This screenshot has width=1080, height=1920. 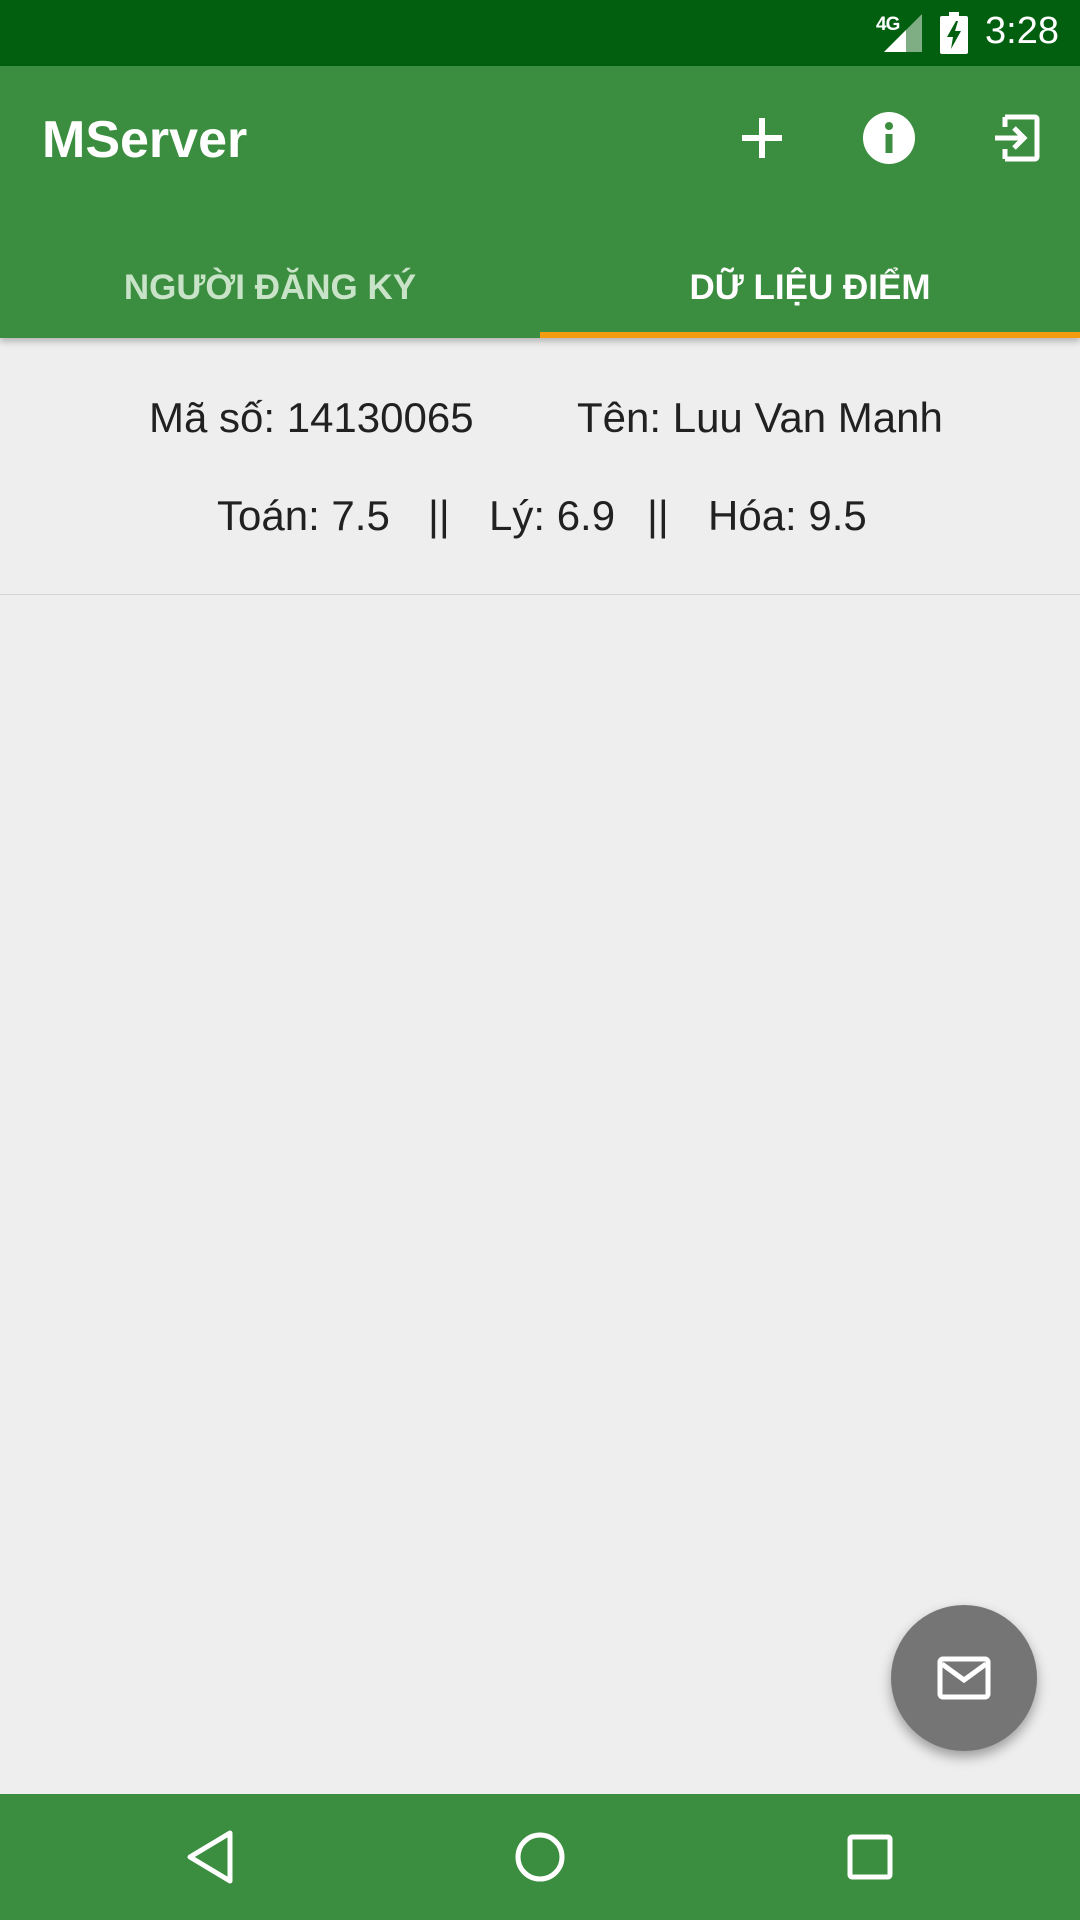 I want to click on recents-button, so click(x=870, y=1857).